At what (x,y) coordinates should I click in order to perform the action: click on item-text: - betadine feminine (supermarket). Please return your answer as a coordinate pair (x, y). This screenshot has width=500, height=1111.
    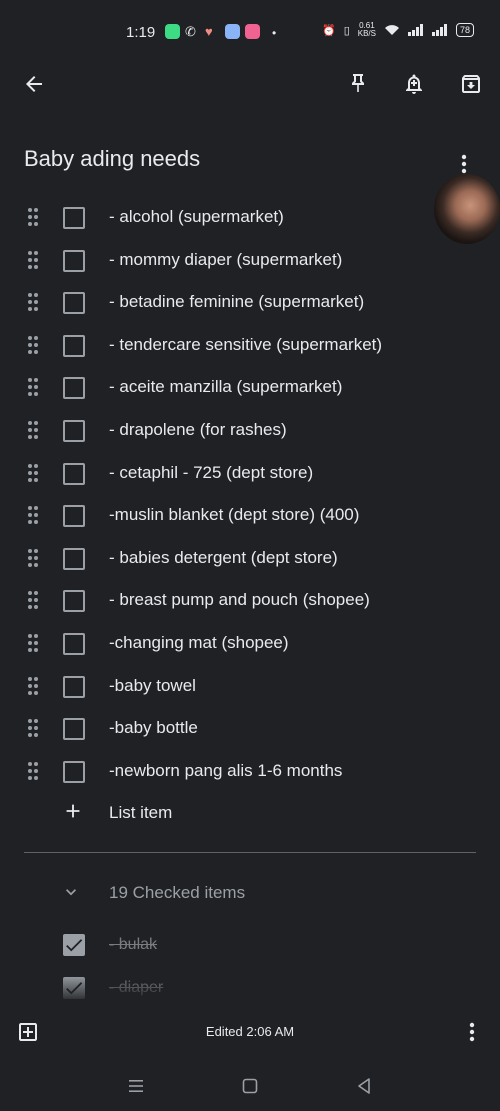
    Looking at the image, I should click on (236, 302).